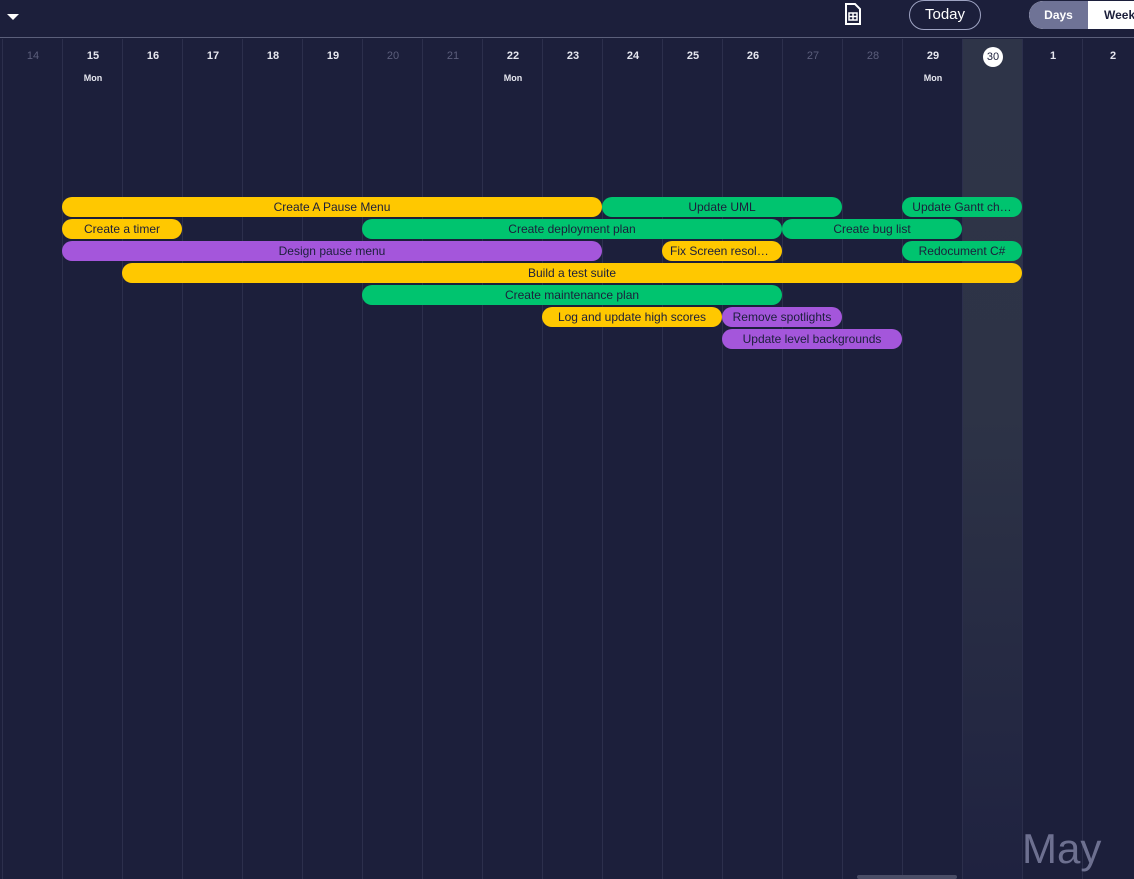 Image resolution: width=1134 pixels, height=879 pixels. Describe the element at coordinates (945, 15) in the screenshot. I see `today-button: Today` at that location.